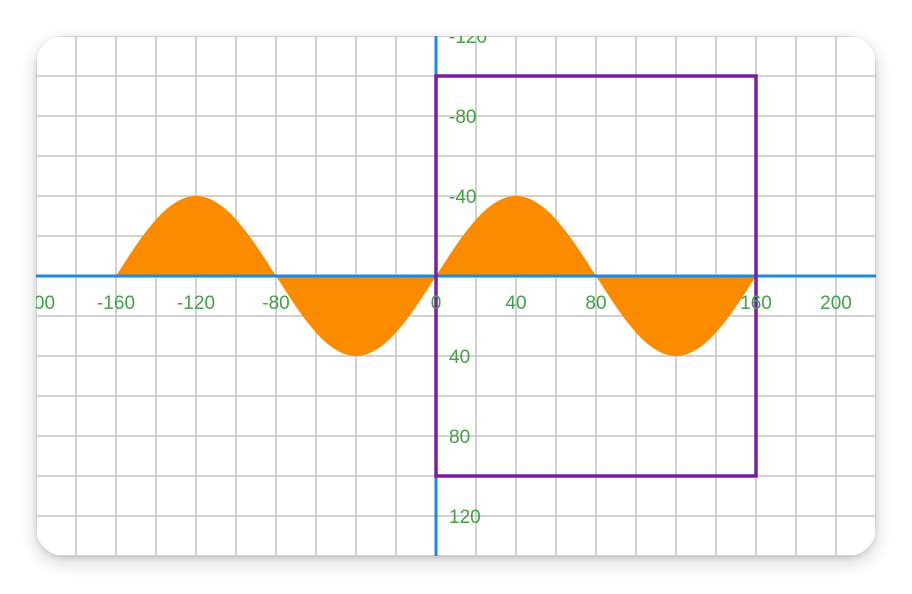 Image resolution: width=912 pixels, height=594 pixels. I want to click on y-tick-label: -40, so click(462, 197).